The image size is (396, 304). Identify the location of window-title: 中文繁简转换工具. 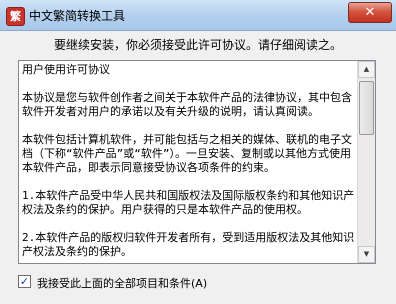
(77, 16).